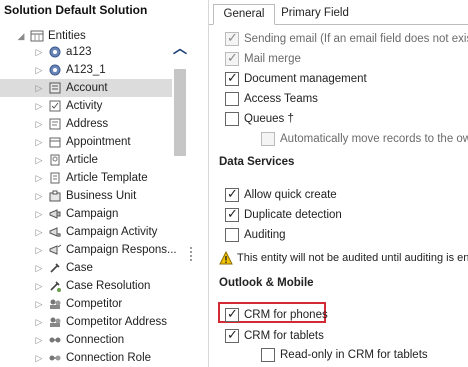 Image resolution: width=468 pixels, height=367 pixels. I want to click on tree-item: ▷ Article Template, so click(86, 178).